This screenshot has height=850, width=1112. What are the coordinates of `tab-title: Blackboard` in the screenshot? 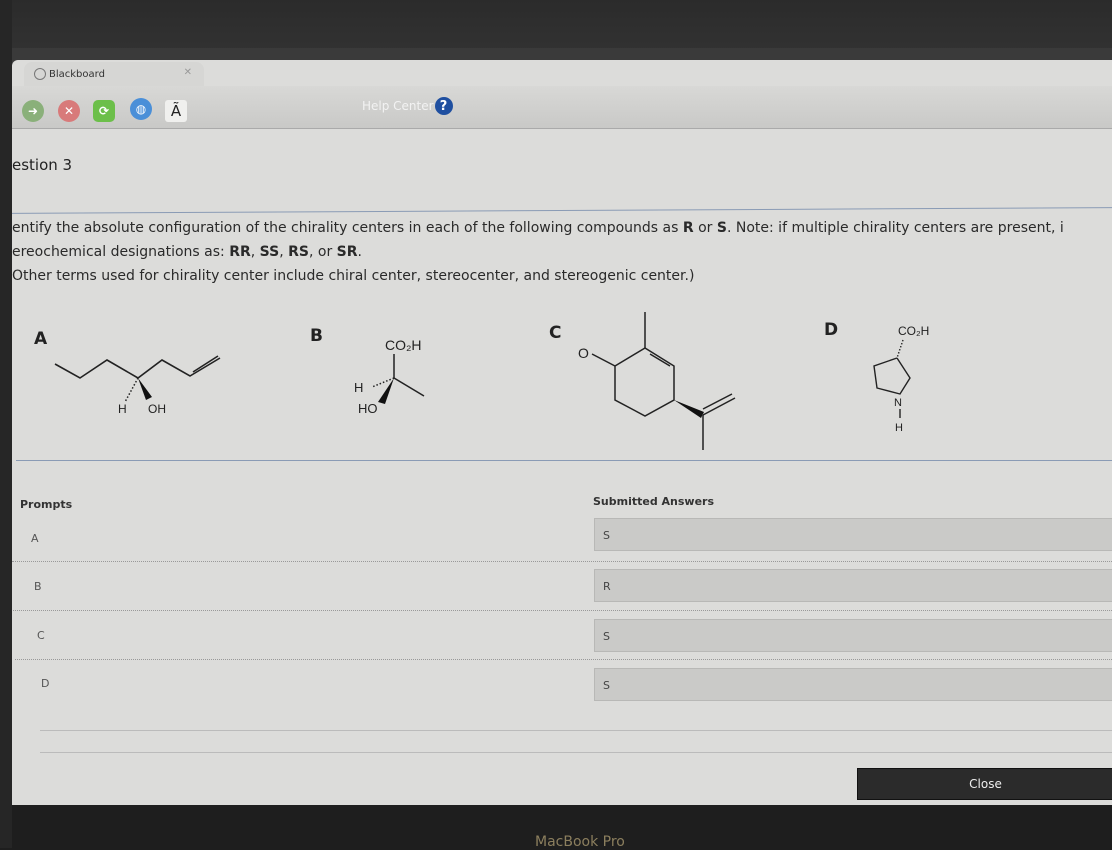 It's located at (77, 74).